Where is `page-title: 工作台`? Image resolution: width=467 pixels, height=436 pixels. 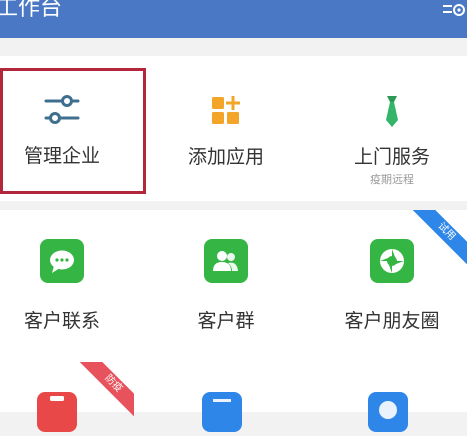 page-title: 工作台 is located at coordinates (31, 10).